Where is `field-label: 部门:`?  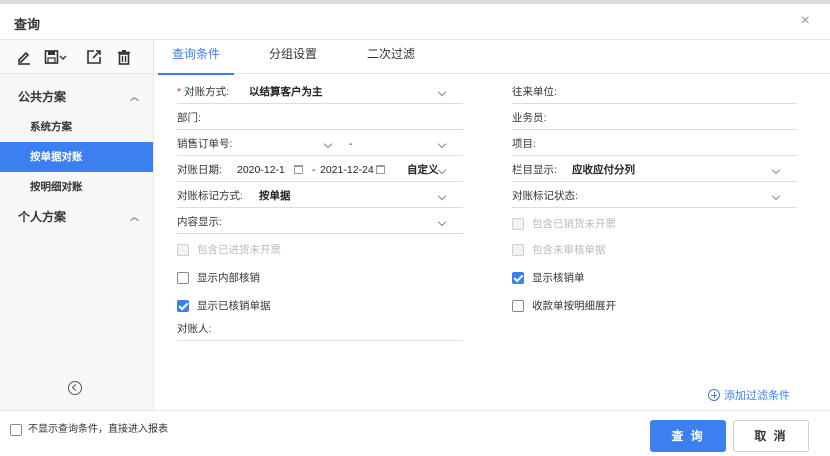 field-label: 部门: is located at coordinates (189, 118).